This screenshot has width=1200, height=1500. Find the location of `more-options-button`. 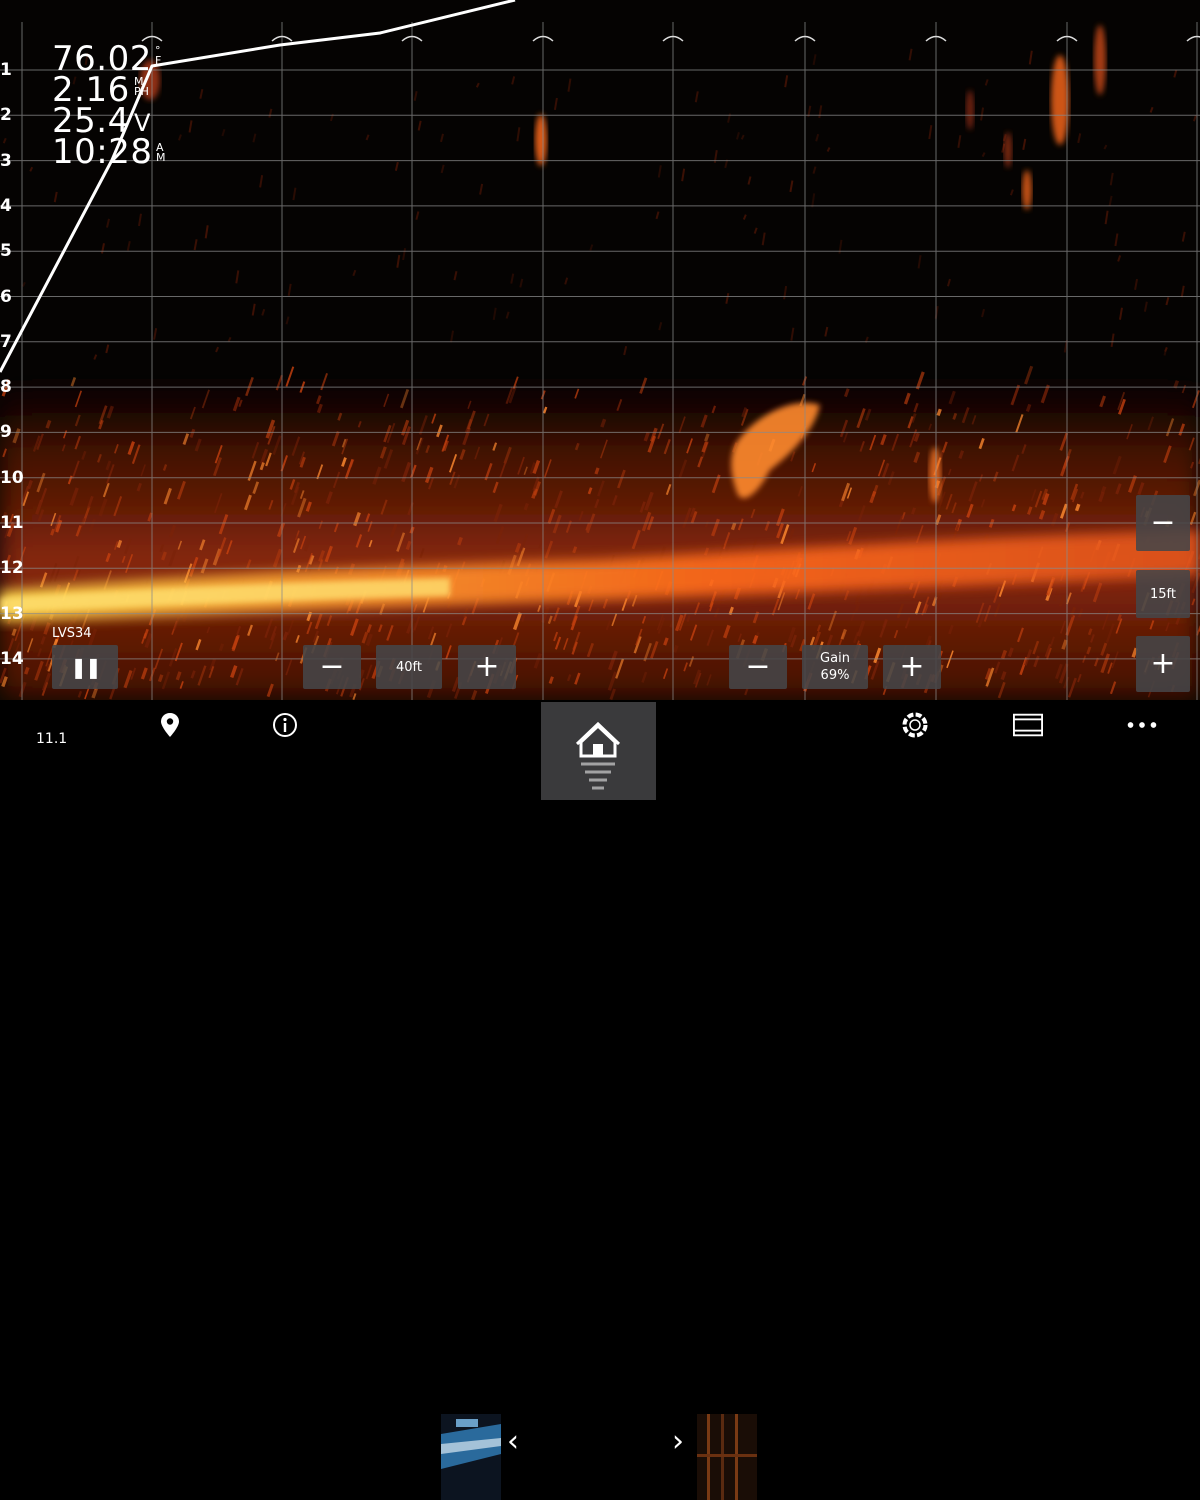

more-options-button is located at coordinates (1142, 750).